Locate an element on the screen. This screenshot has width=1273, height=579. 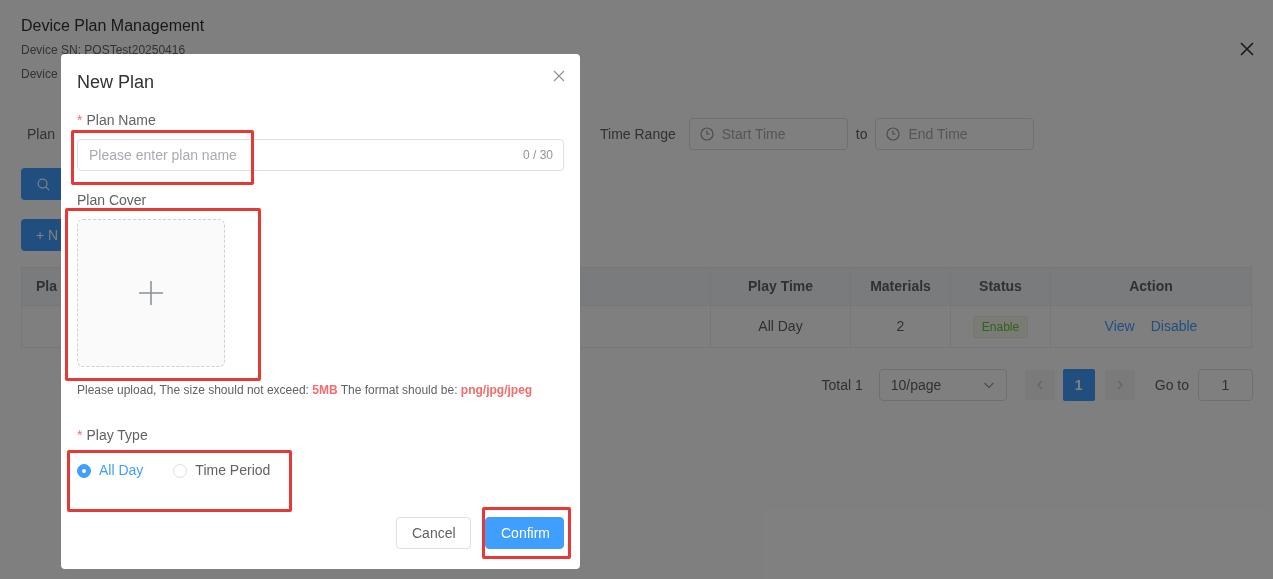
radio-option: All Day is located at coordinates (110, 470).